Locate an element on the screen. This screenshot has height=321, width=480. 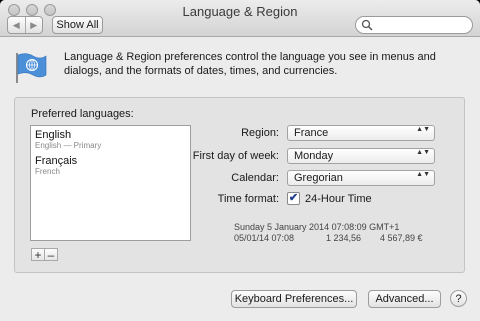
title-bar: Language & Region ◀ ▶ Show All is located at coordinates (240, 18).